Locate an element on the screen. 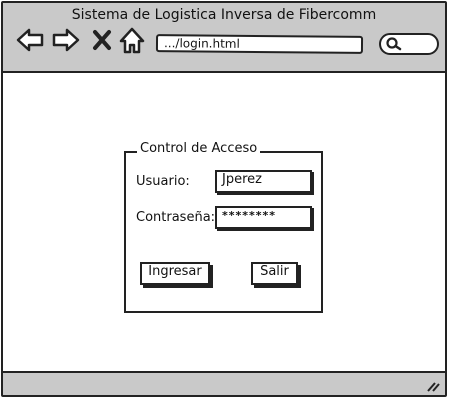 The image size is (450, 400). login-legend: Control de Acceso is located at coordinates (199, 149).